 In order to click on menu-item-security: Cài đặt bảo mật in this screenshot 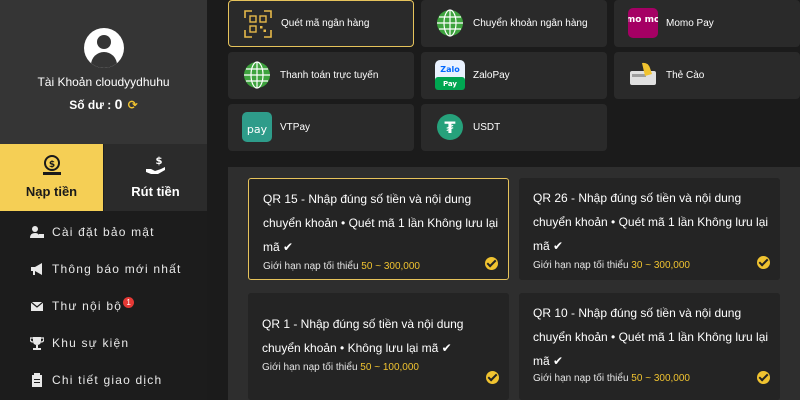, I will do `click(92, 232)`.